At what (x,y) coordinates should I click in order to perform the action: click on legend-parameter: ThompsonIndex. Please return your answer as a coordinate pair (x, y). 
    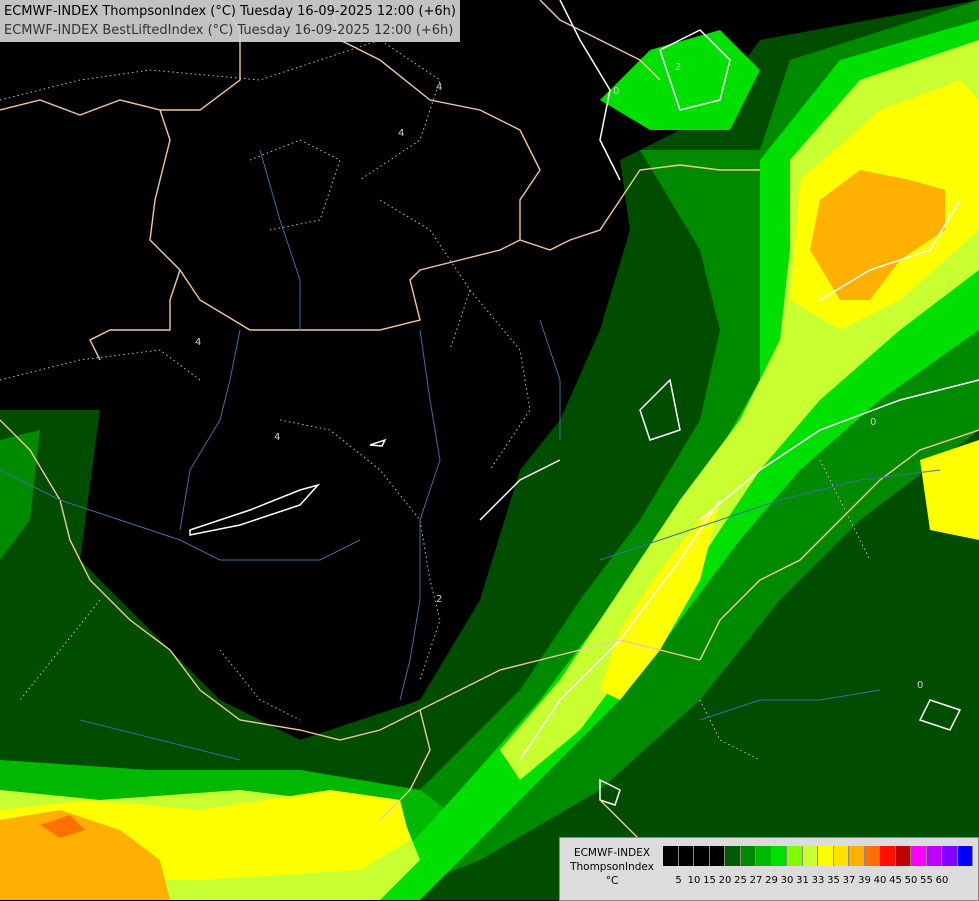
    Looking at the image, I should click on (612, 867).